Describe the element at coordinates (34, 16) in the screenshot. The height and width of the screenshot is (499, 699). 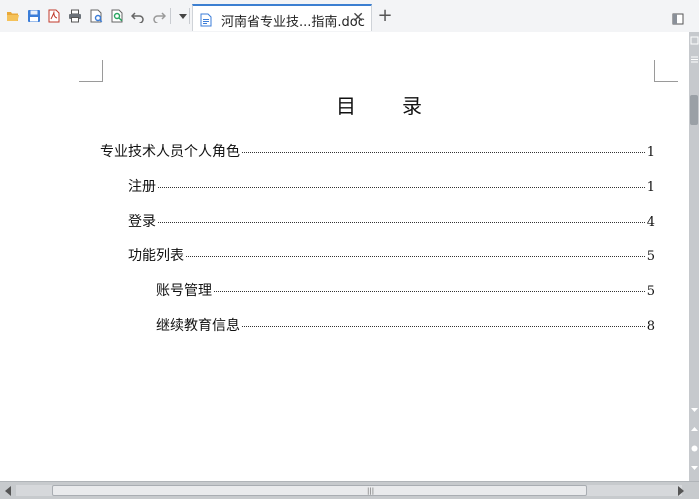
I see `save-icon` at that location.